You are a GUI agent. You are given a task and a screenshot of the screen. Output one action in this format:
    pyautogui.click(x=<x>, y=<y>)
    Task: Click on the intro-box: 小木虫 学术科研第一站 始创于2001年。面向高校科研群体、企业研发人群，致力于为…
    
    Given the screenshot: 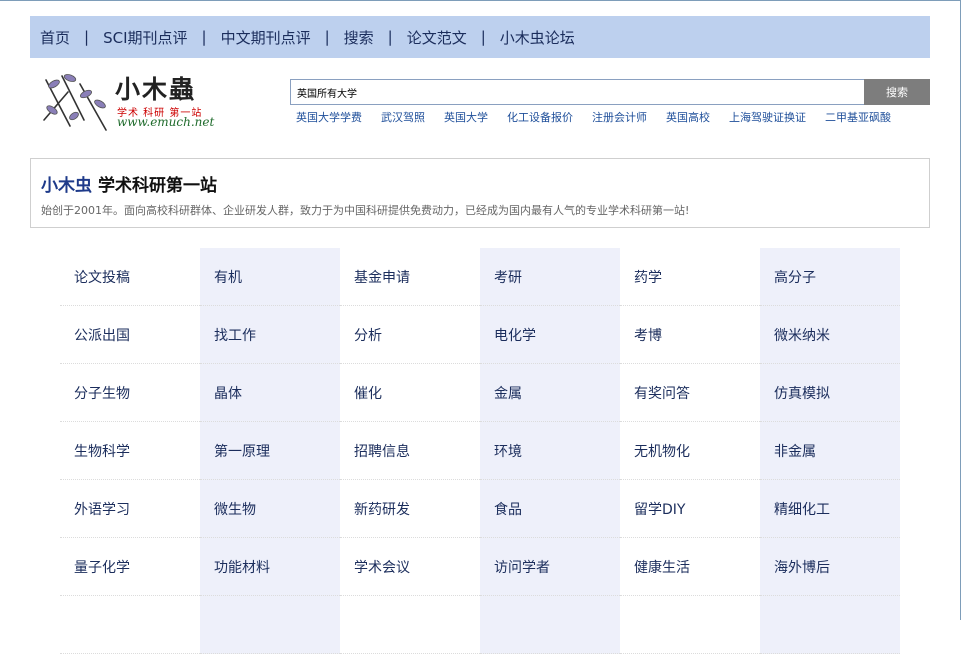 What is the action you would take?
    pyautogui.click(x=480, y=193)
    